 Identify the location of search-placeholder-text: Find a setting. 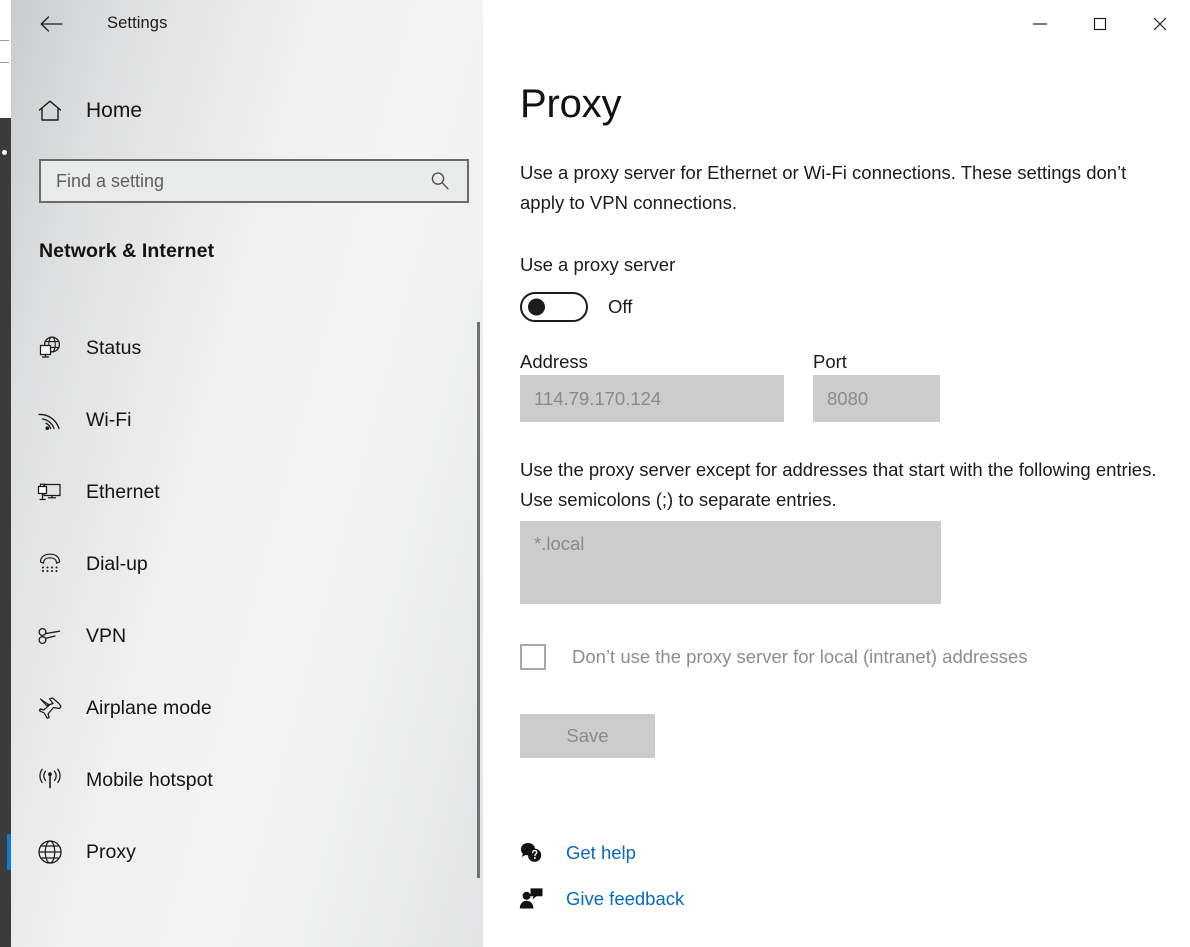
(110, 180).